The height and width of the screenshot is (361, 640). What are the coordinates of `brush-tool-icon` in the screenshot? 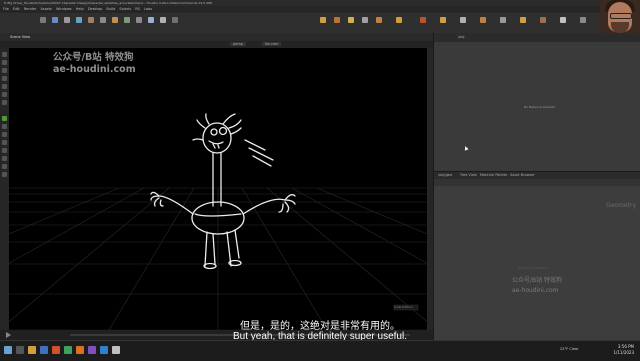 It's located at (4, 118).